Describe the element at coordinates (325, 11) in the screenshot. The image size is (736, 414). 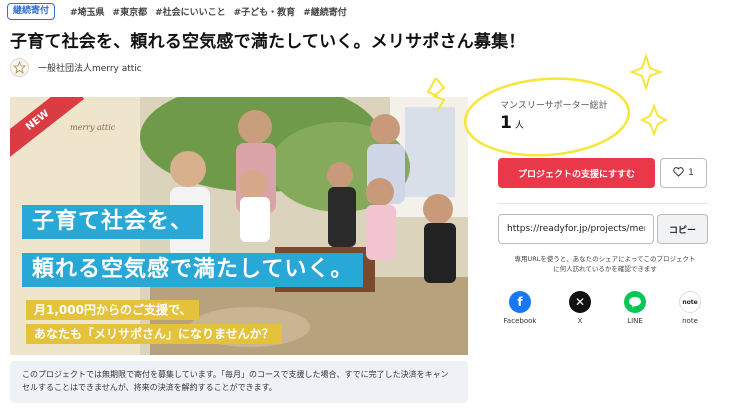
I see `tag-continuous-donation: #継続寄付` at that location.